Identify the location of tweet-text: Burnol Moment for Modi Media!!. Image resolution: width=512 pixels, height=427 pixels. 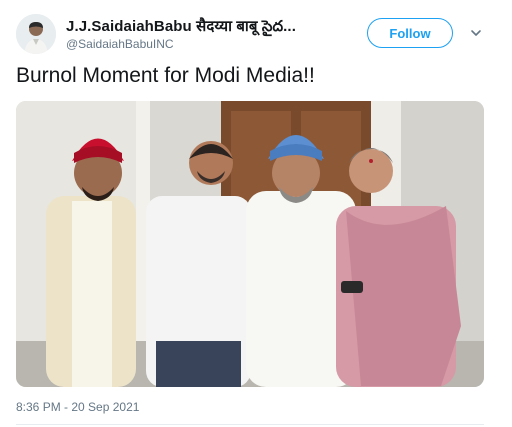
(165, 75).